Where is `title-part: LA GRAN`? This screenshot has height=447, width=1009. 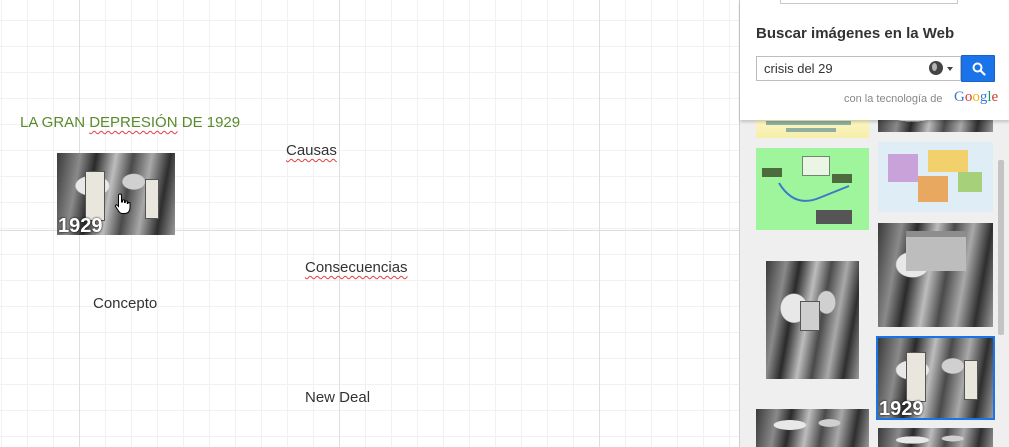 title-part: LA GRAN is located at coordinates (55, 122).